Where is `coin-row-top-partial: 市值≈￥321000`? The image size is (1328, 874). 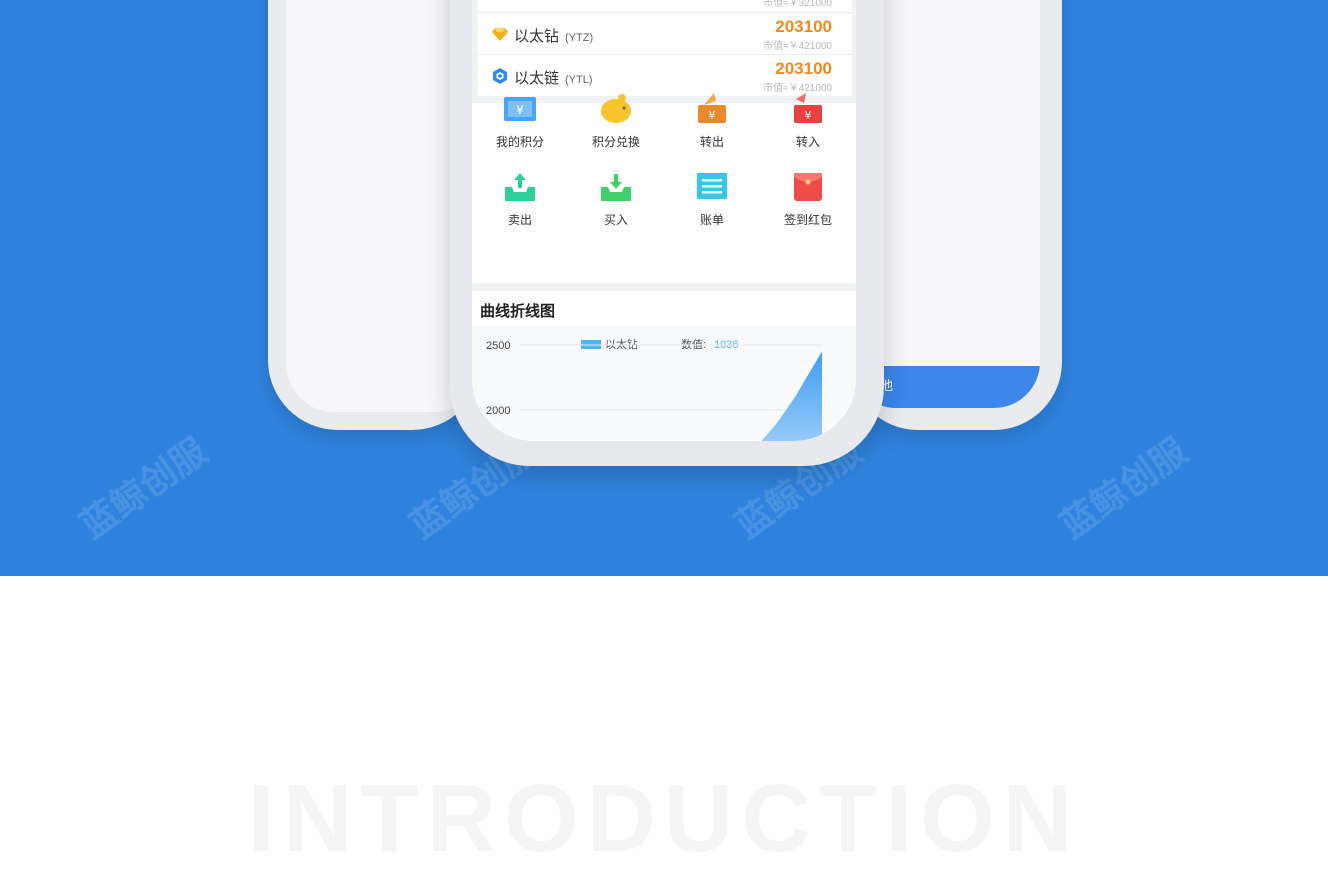 coin-row-top-partial: 市值≈￥321000 is located at coordinates (665, 6).